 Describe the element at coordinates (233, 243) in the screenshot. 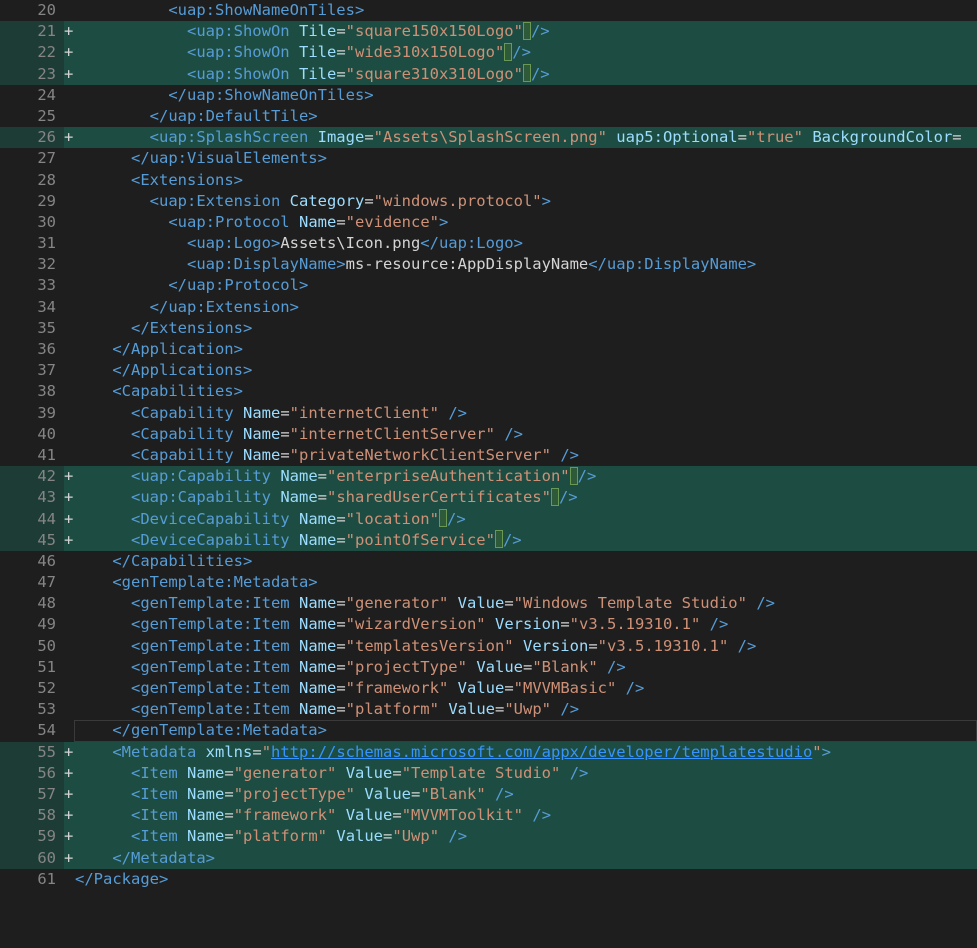

I see `code-token: <uap:Logo>` at that location.